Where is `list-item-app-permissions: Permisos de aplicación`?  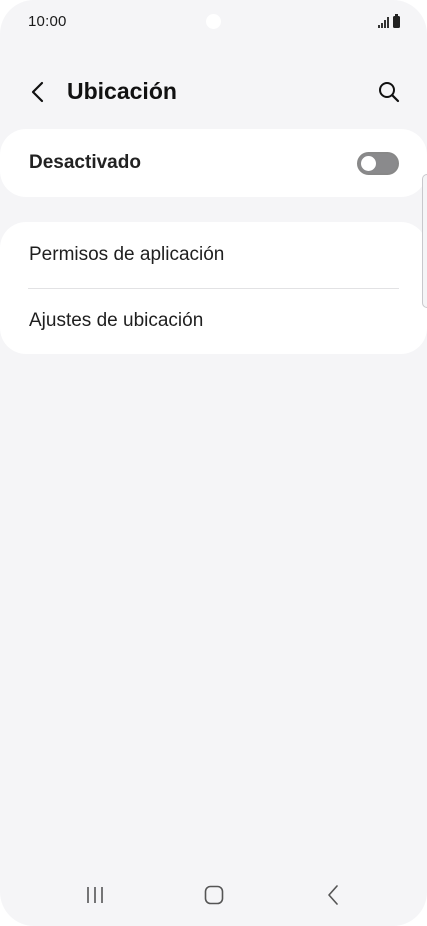
list-item-app-permissions: Permisos de aplicación is located at coordinates (213, 255).